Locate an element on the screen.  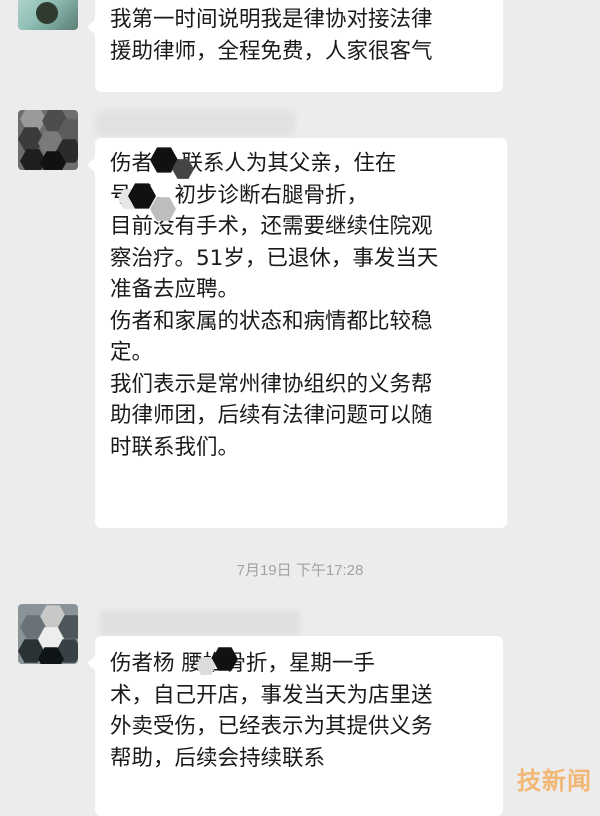
message-text-line: 外卖受伤，已经表示为其提供义务 is located at coordinates (271, 726).